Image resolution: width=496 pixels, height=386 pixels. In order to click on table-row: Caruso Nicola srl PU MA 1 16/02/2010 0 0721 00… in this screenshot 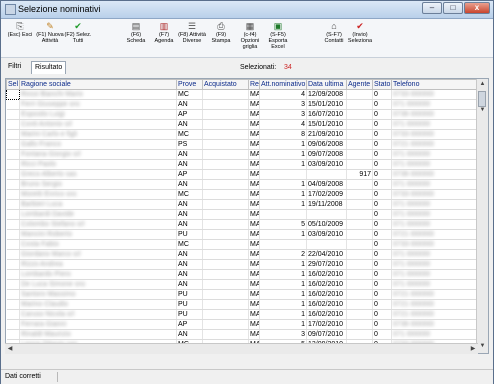, I will do `click(242, 314)`.